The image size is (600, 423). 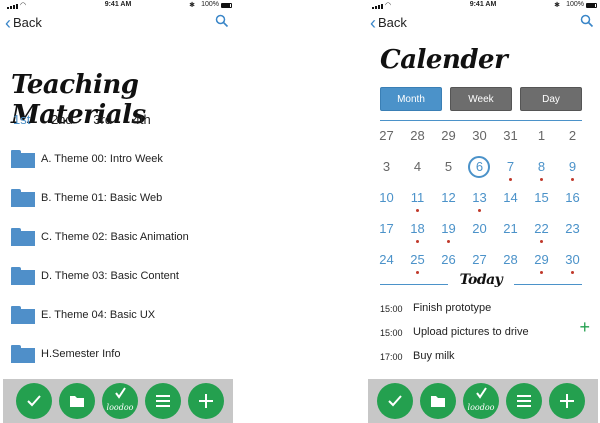 I want to click on calendar-day: 23, so click(x=572, y=232).